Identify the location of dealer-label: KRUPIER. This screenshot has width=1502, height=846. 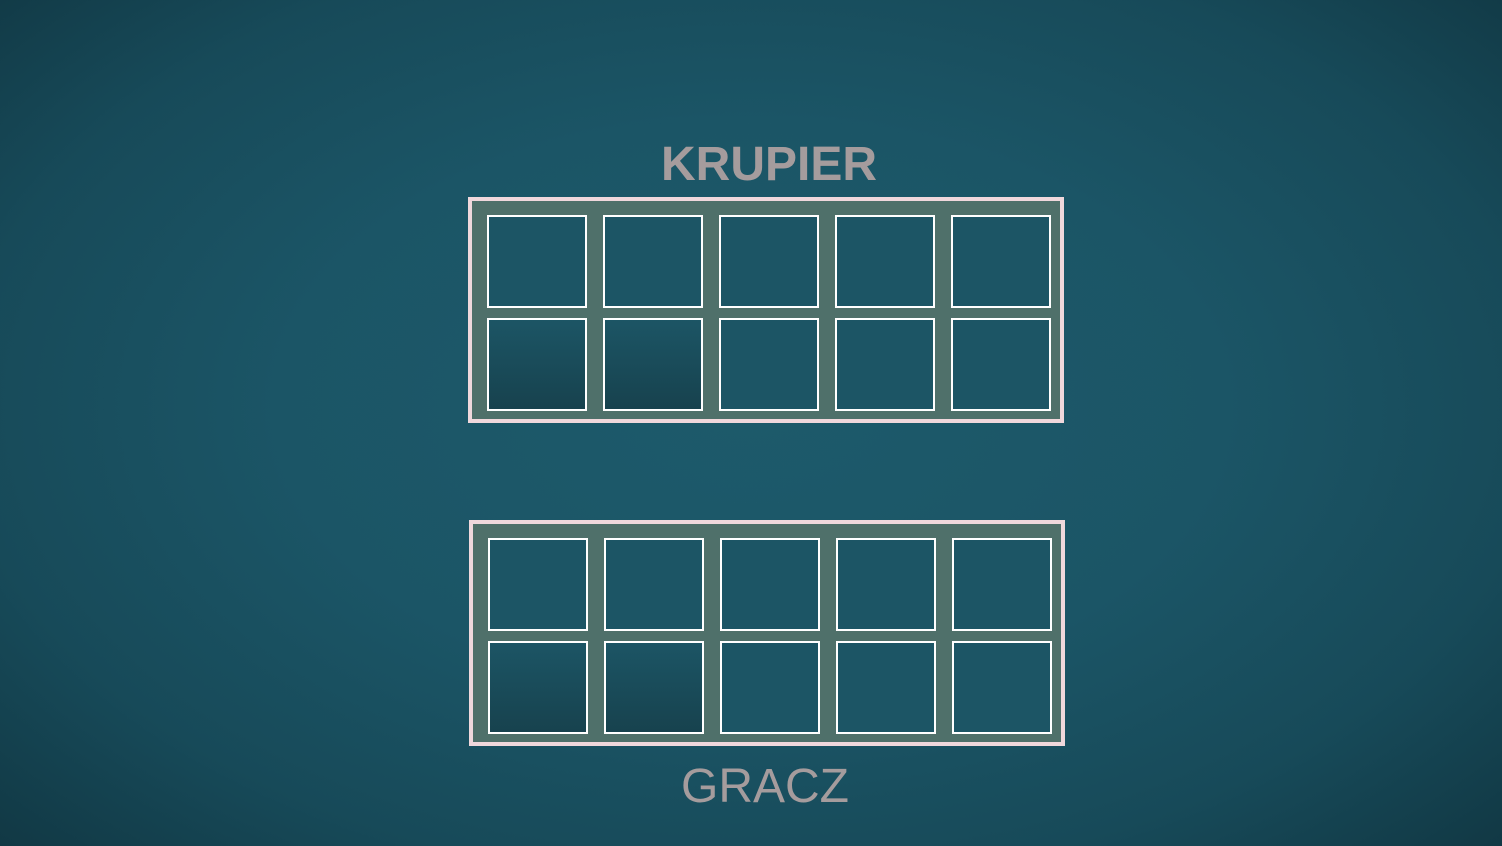
(769, 164).